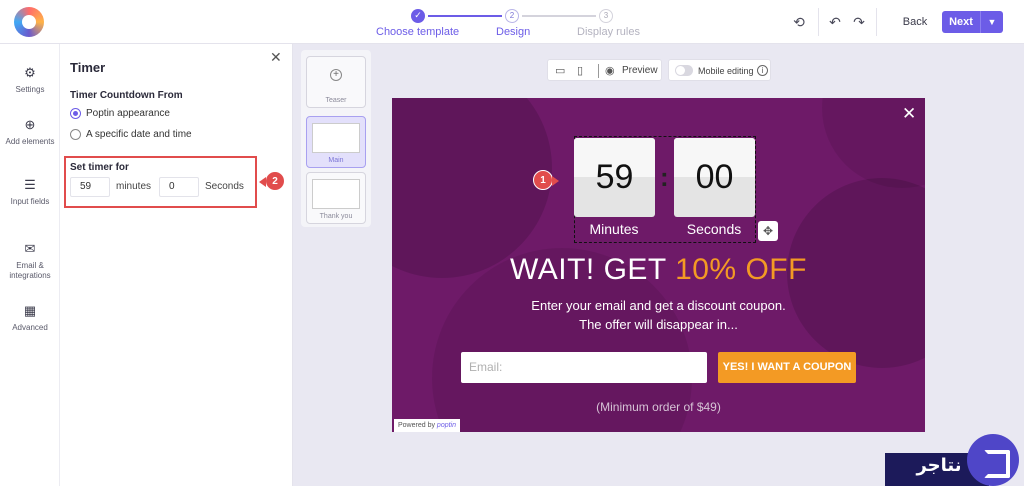 This screenshot has height=486, width=1024. Describe the element at coordinates (608, 32) in the screenshot. I see `step-display-rules: Display rules` at that location.